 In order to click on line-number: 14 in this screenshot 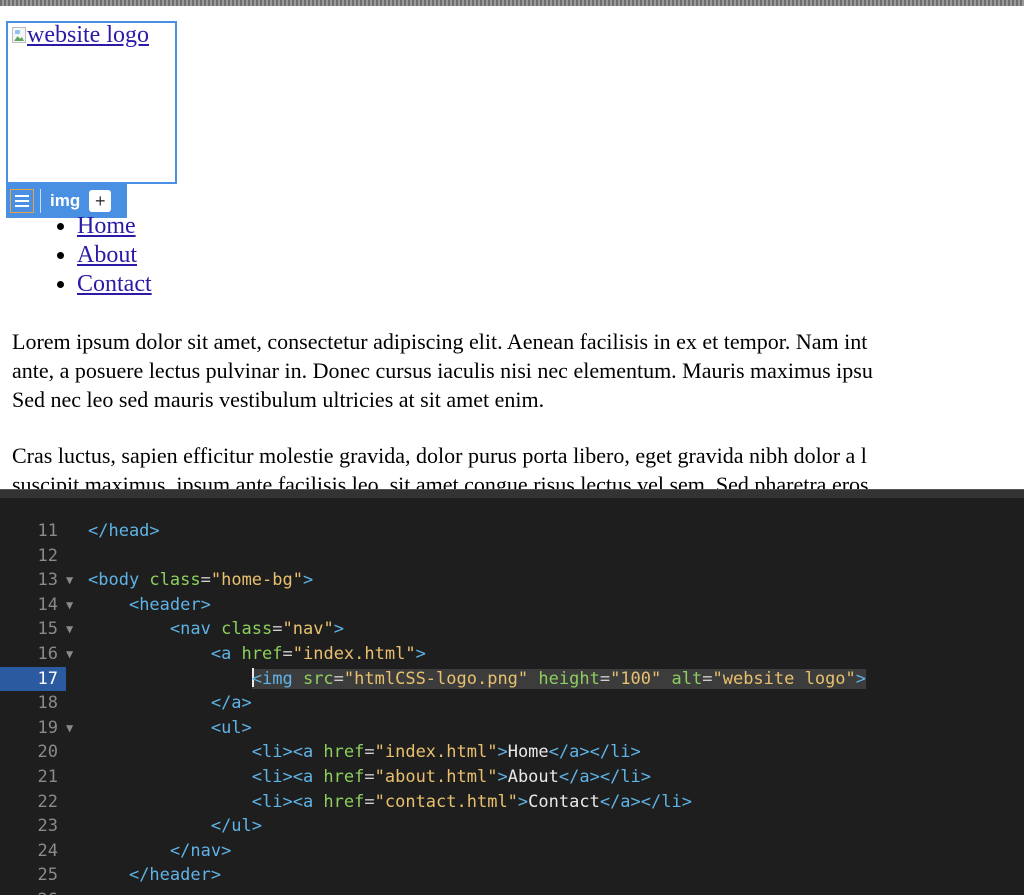, I will do `click(47, 604)`.